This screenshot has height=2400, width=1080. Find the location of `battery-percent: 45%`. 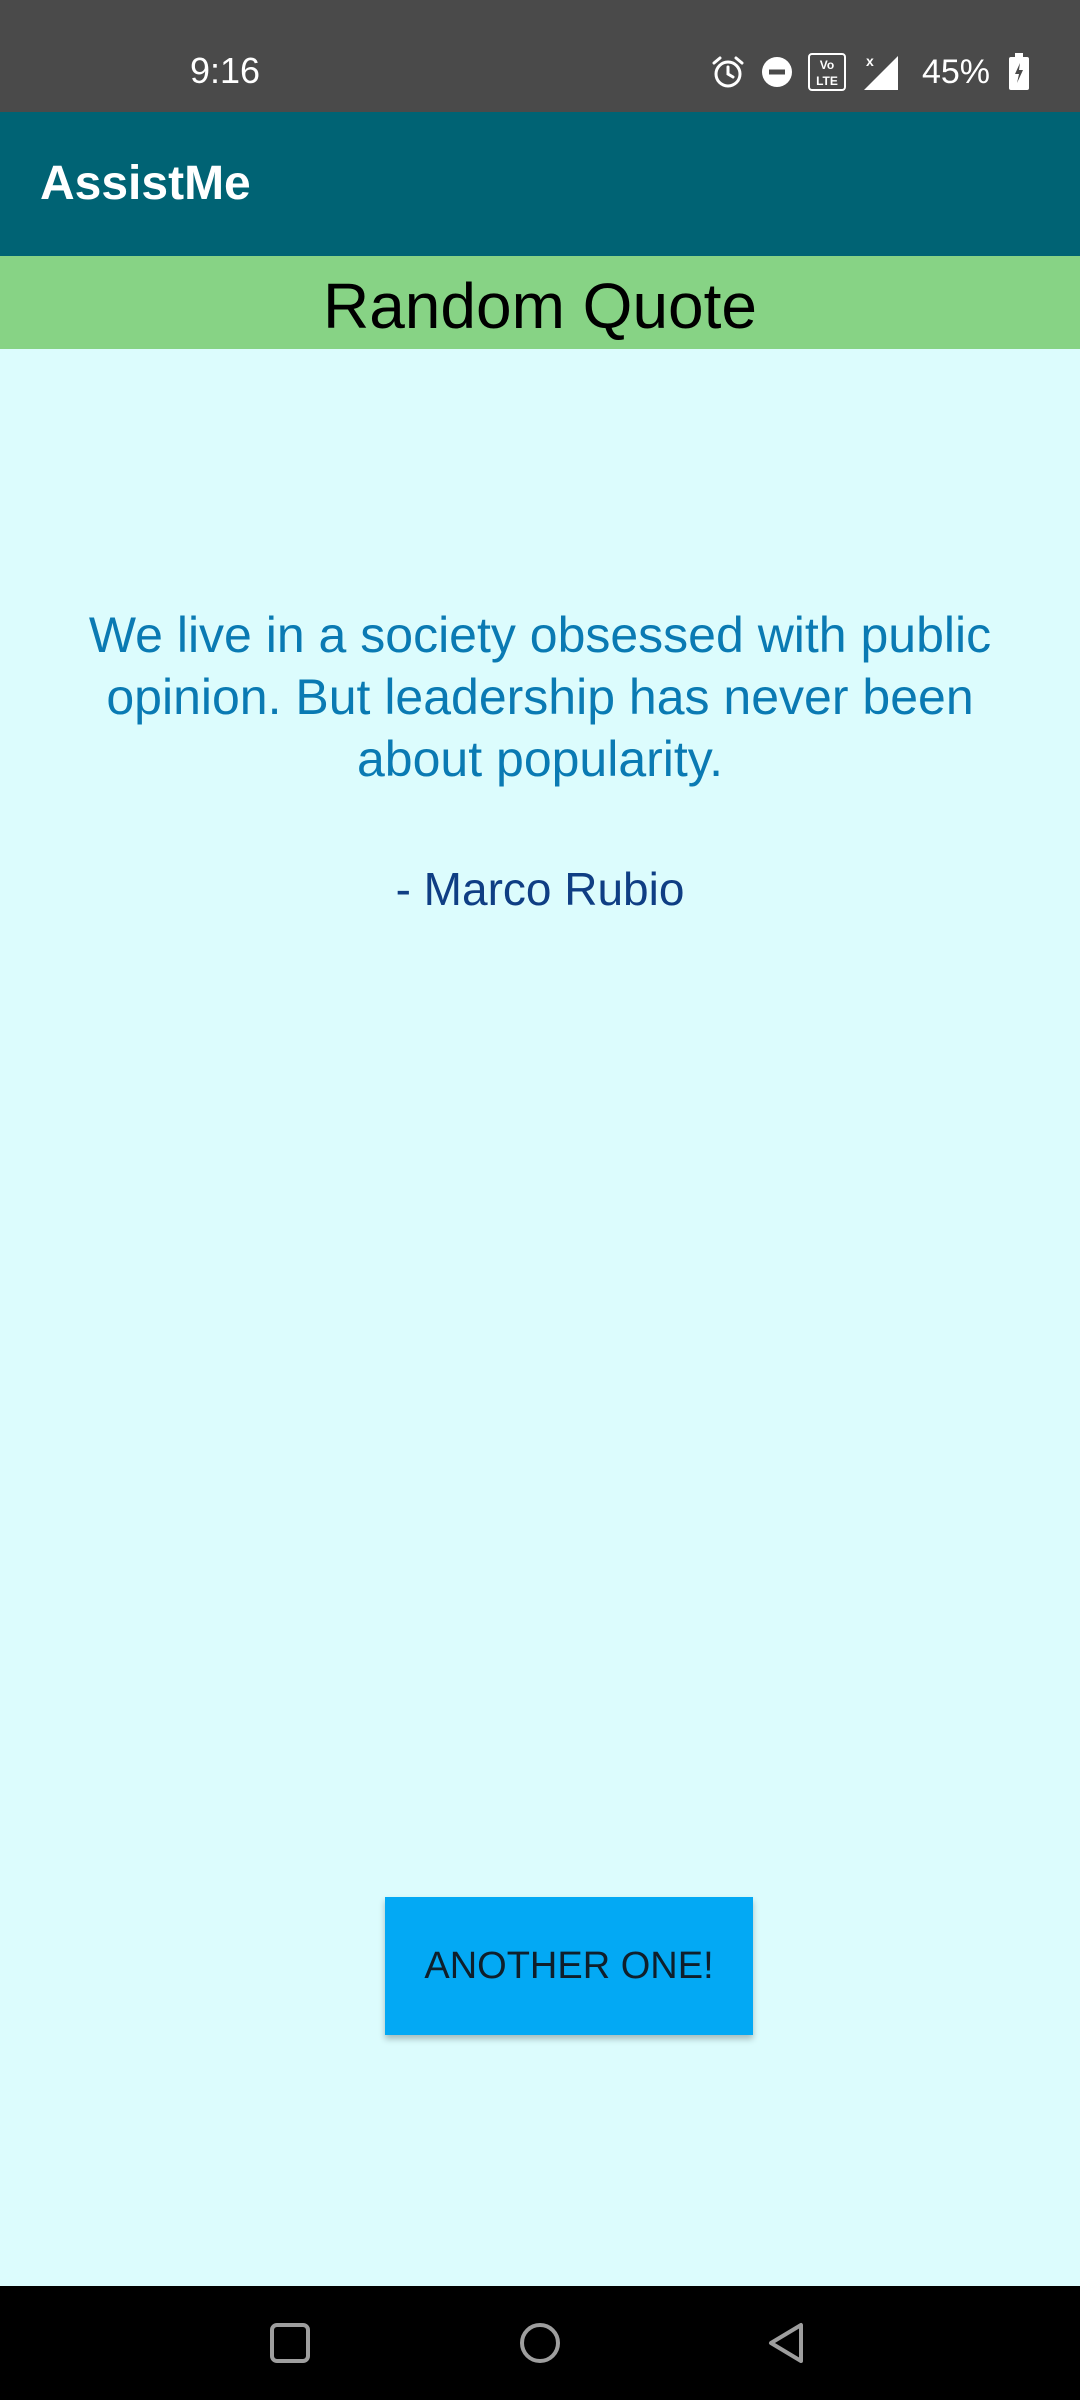

battery-percent: 45% is located at coordinates (955, 71).